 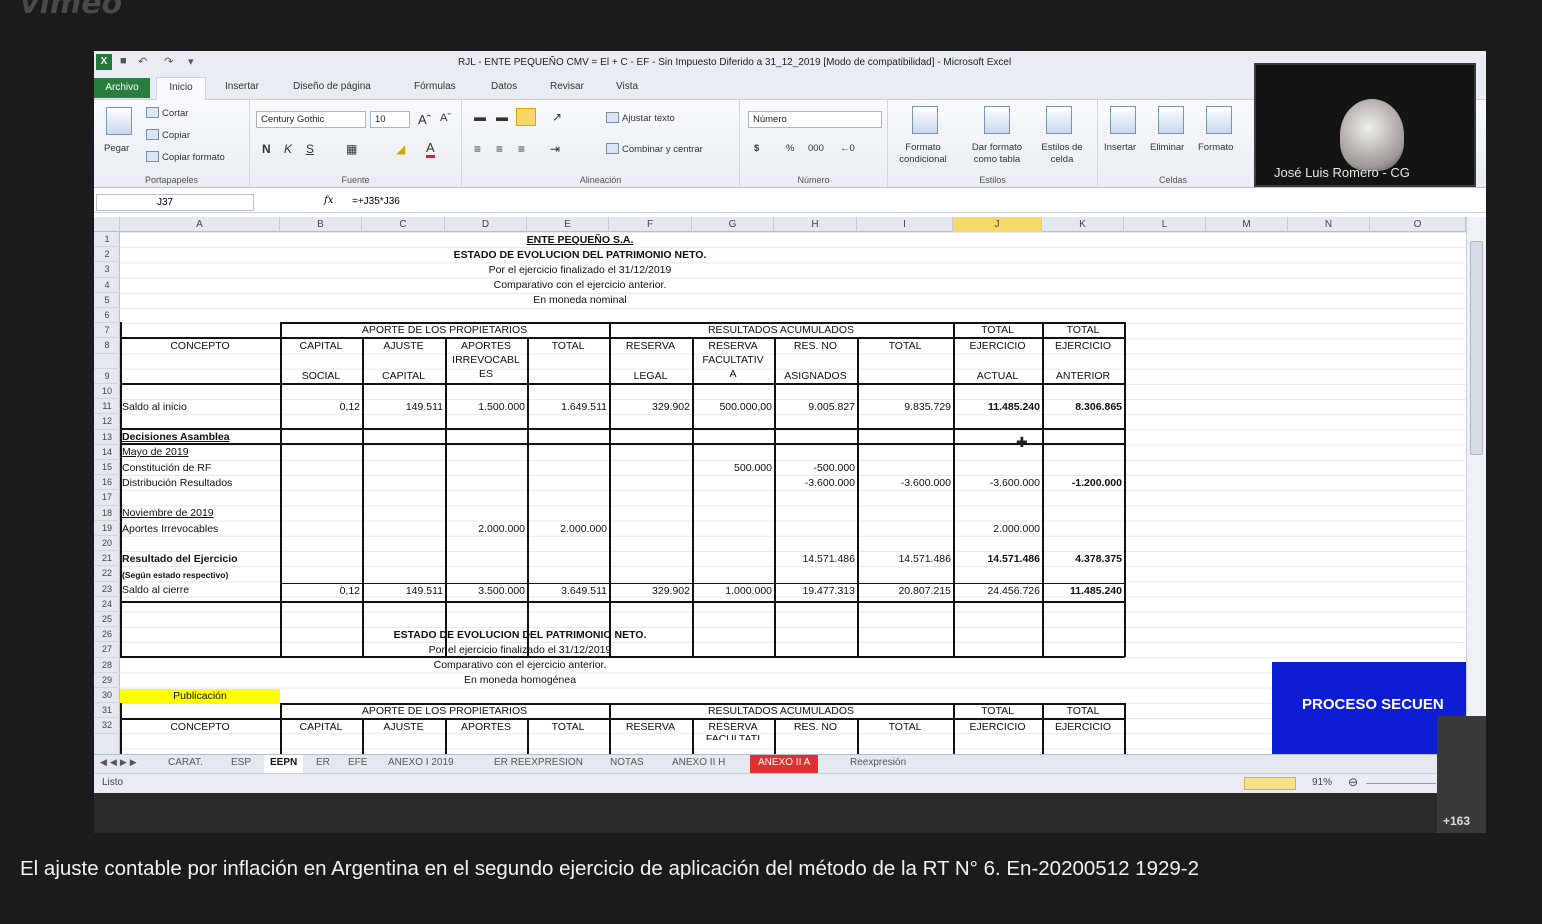 What do you see at coordinates (421, 762) in the screenshot?
I see `sheet-tab: ANEXO I 2019` at bounding box center [421, 762].